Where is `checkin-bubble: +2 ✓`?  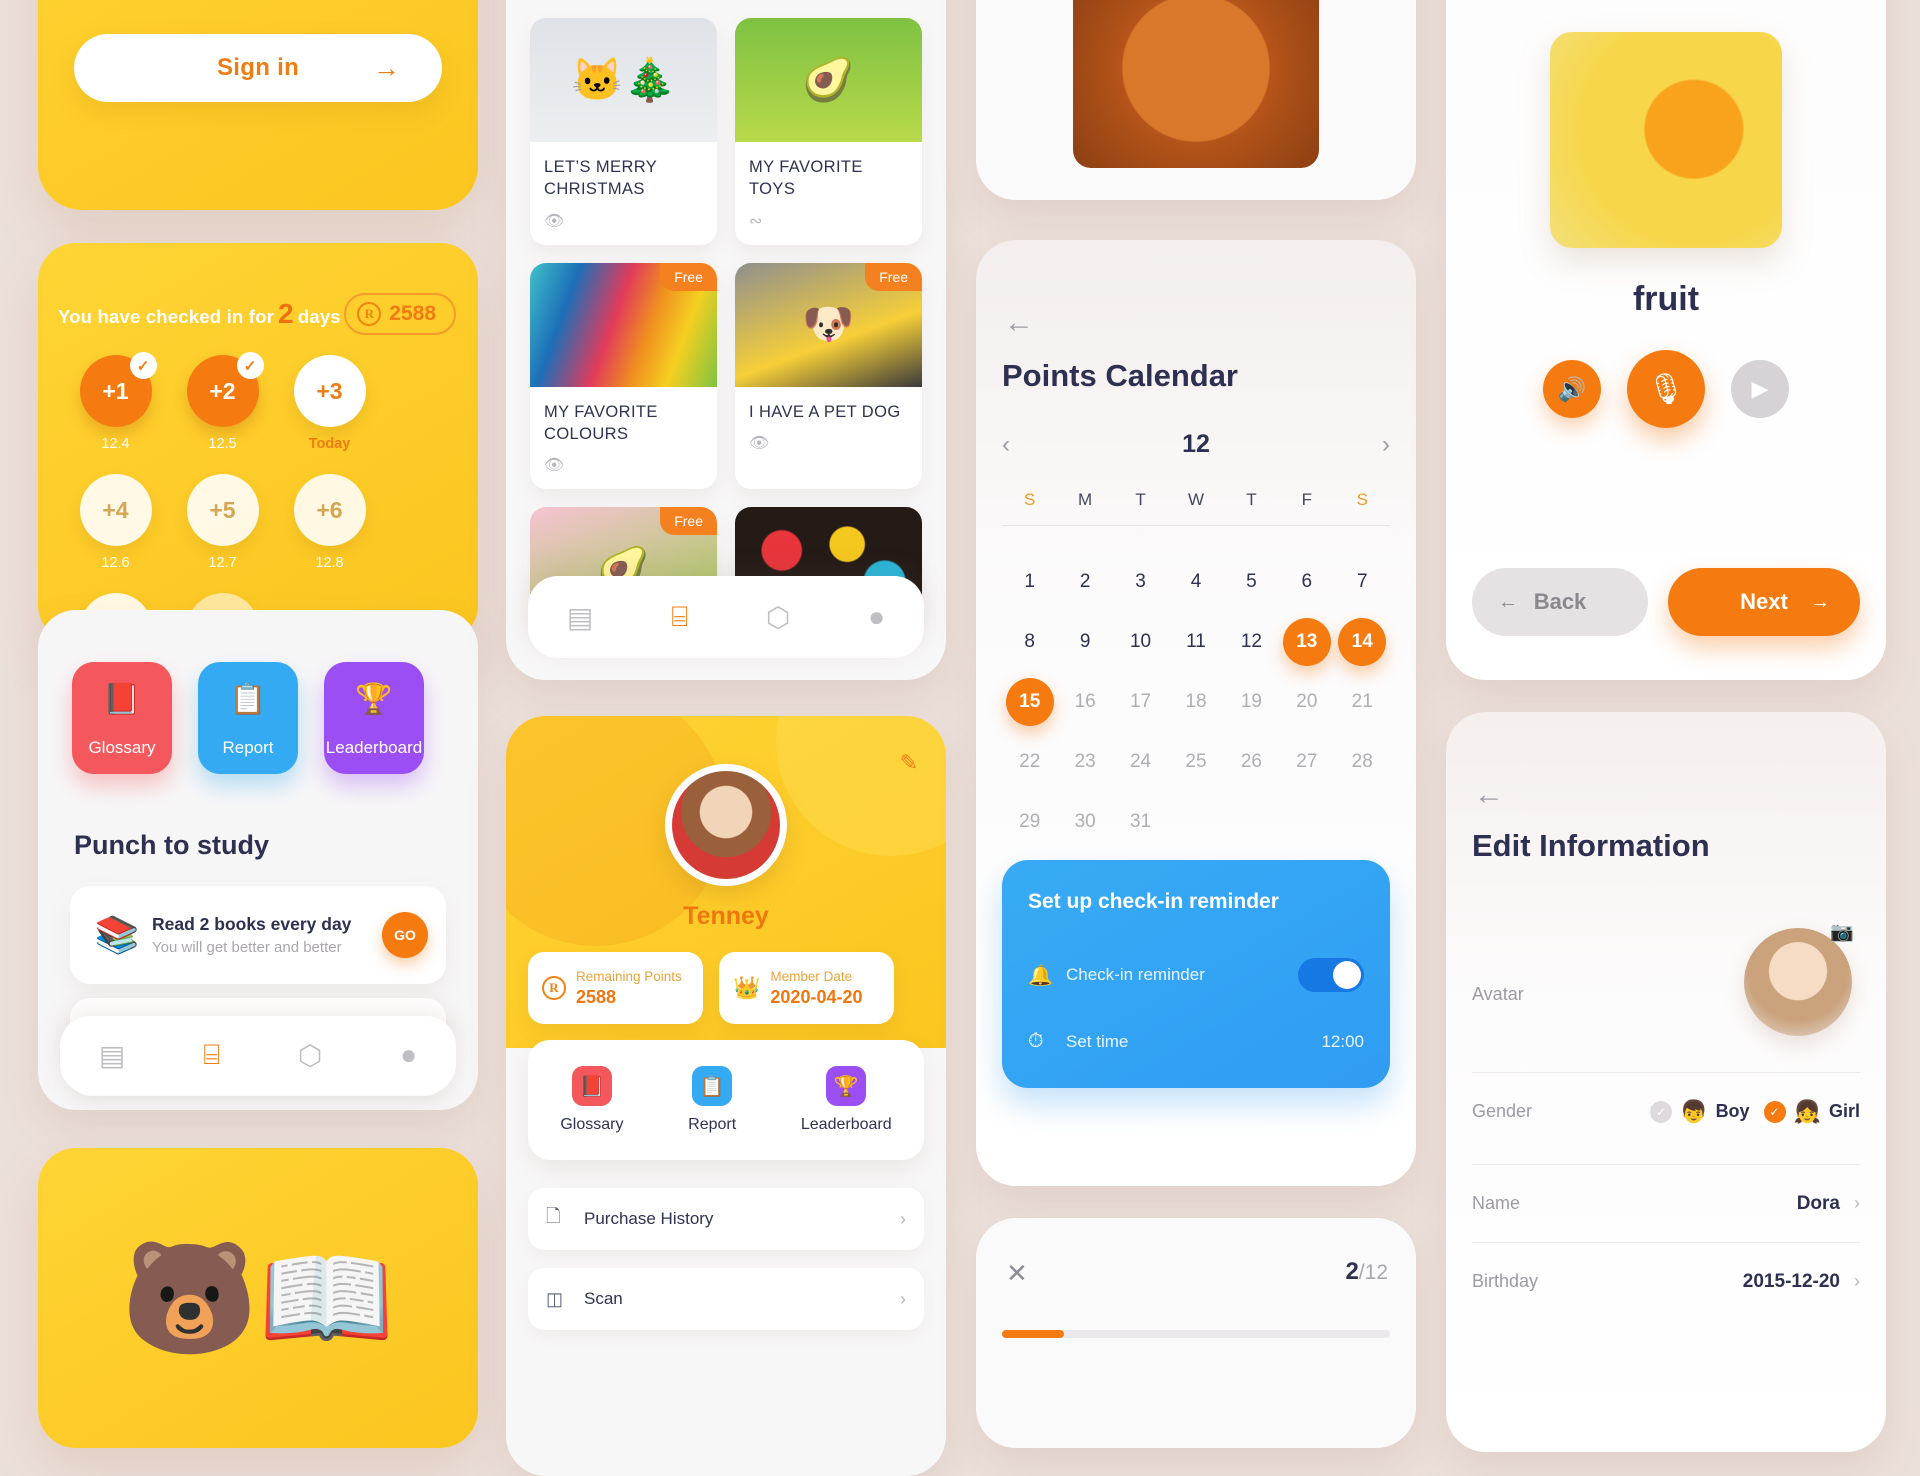
checkin-bubble: +2 ✓ is located at coordinates (225, 389).